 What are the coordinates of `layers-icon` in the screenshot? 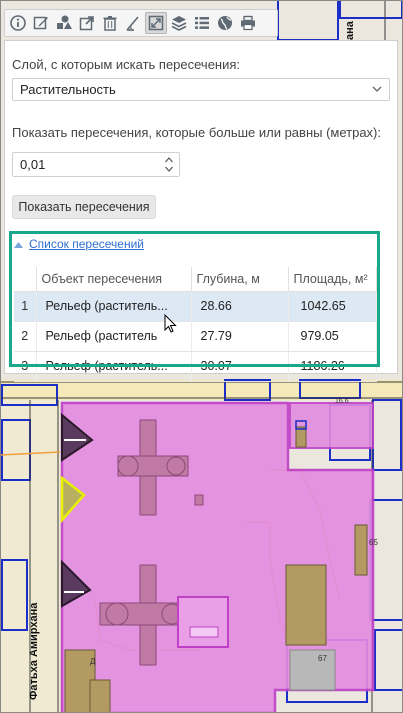 It's located at (179, 23).